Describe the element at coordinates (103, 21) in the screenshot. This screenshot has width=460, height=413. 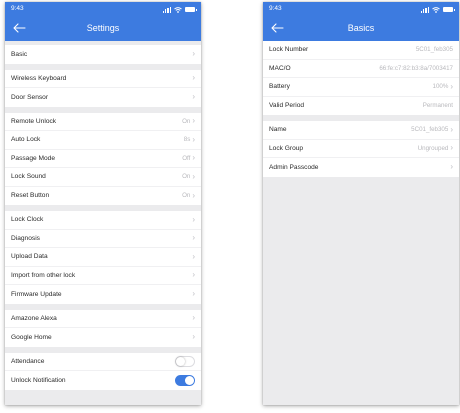
I see `settings-header: 9:43 Settings` at that location.